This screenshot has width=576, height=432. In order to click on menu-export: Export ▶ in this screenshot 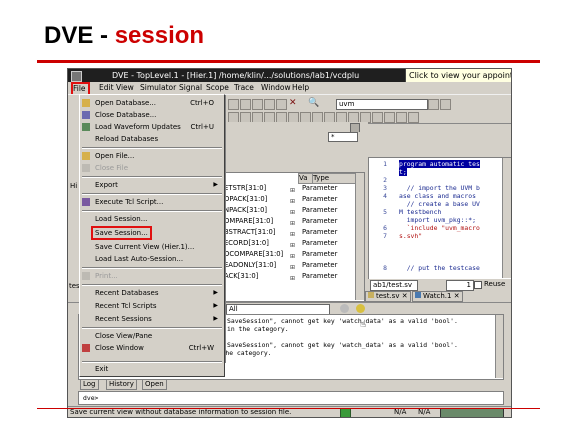, I will do `click(152, 185)`.